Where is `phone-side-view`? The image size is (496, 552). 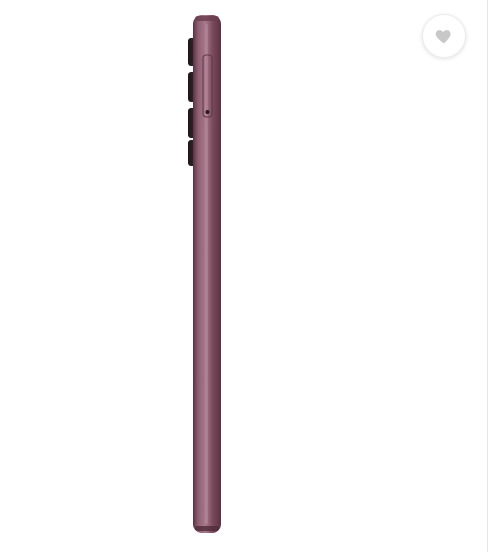
phone-side-view is located at coordinates (204, 274).